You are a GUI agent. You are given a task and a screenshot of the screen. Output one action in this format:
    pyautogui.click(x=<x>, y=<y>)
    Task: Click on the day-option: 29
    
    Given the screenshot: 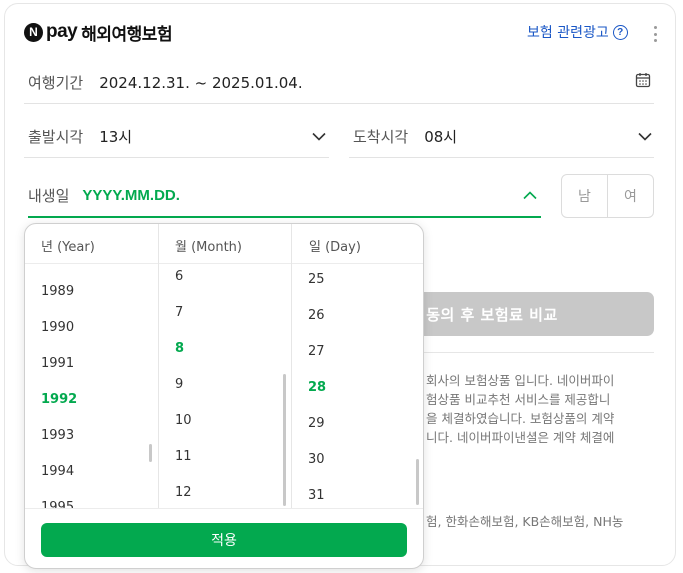 What is the action you would take?
    pyautogui.click(x=316, y=423)
    